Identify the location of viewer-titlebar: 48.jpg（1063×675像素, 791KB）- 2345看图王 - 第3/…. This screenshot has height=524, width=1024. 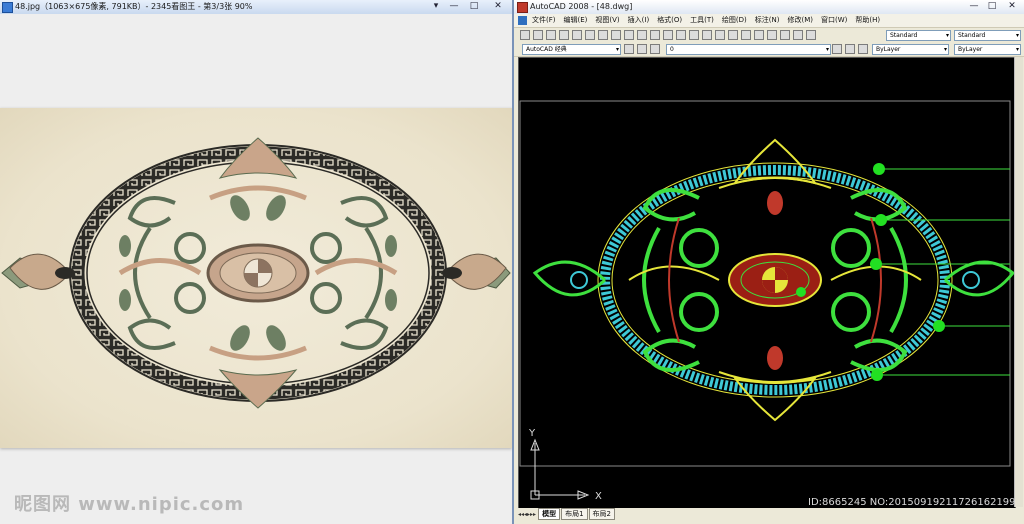
(256, 7).